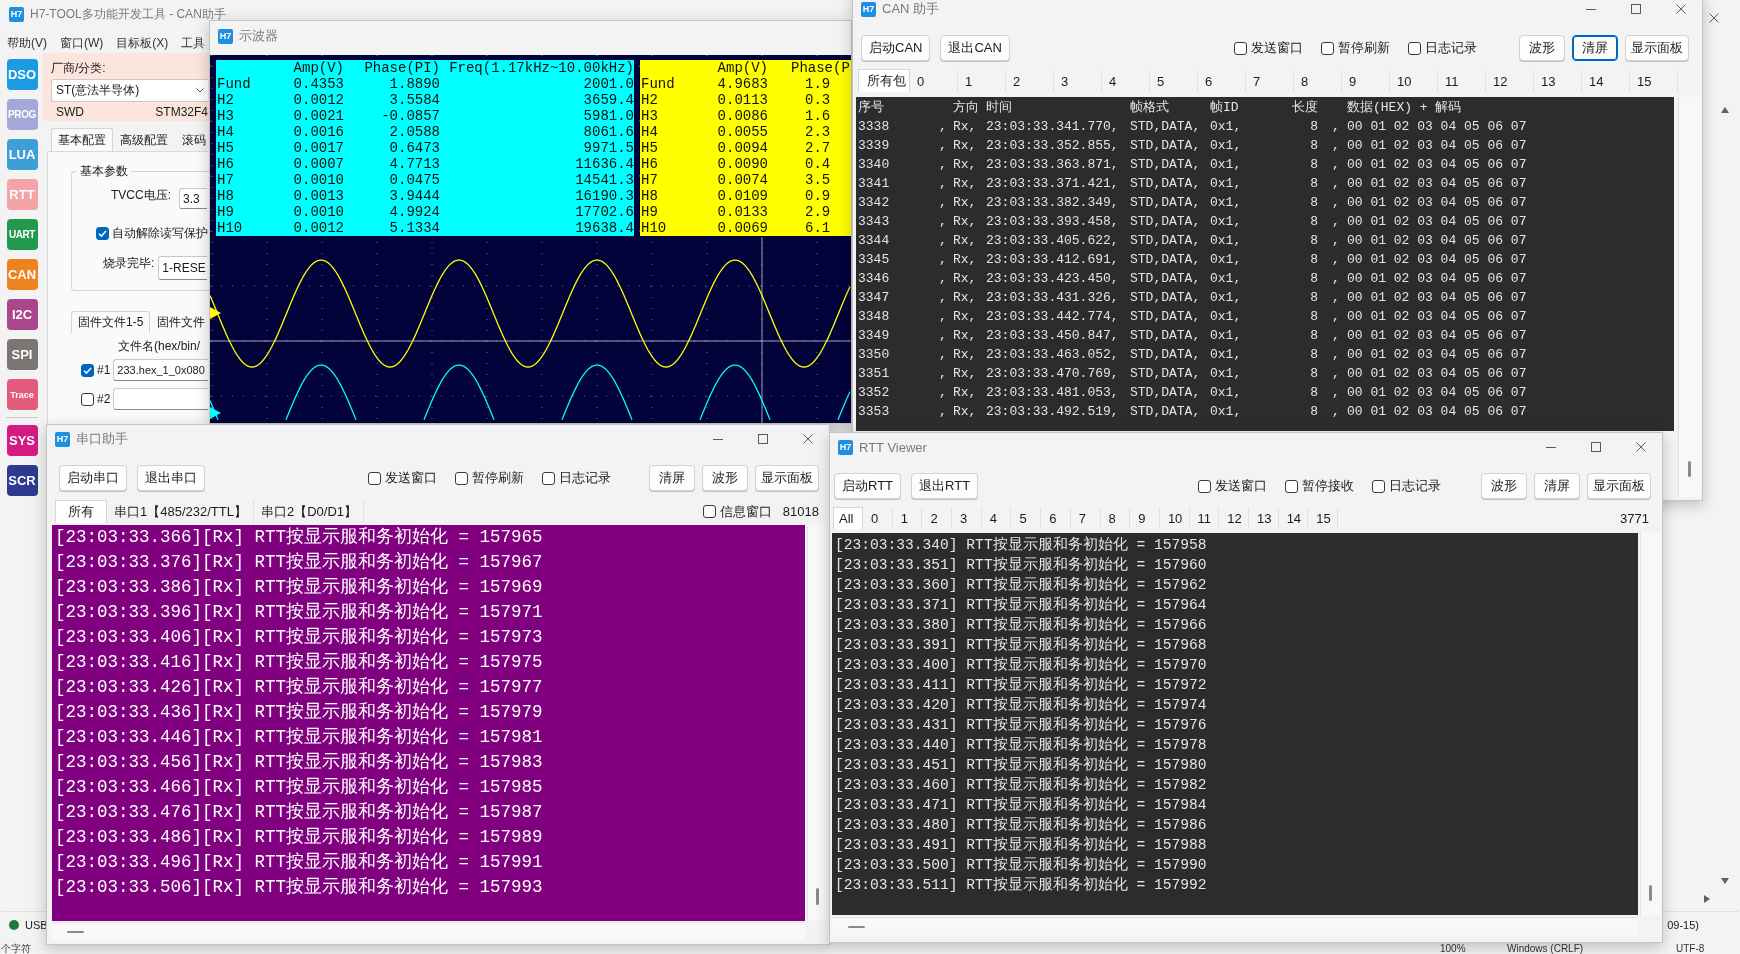  Describe the element at coordinates (975, 48) in the screenshot. I see `toolbar-button: 退出CAN` at that location.